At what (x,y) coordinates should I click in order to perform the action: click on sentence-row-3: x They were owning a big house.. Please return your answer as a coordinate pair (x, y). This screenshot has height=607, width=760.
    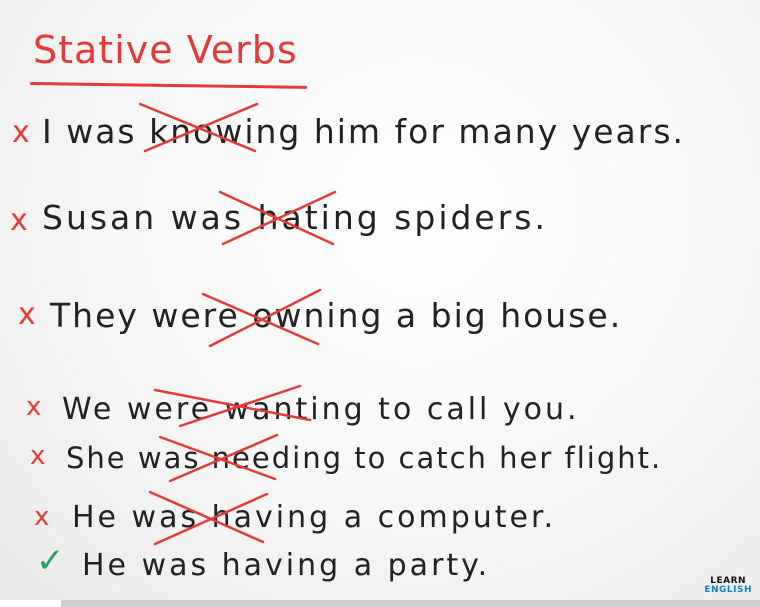
    Looking at the image, I should click on (380, 318).